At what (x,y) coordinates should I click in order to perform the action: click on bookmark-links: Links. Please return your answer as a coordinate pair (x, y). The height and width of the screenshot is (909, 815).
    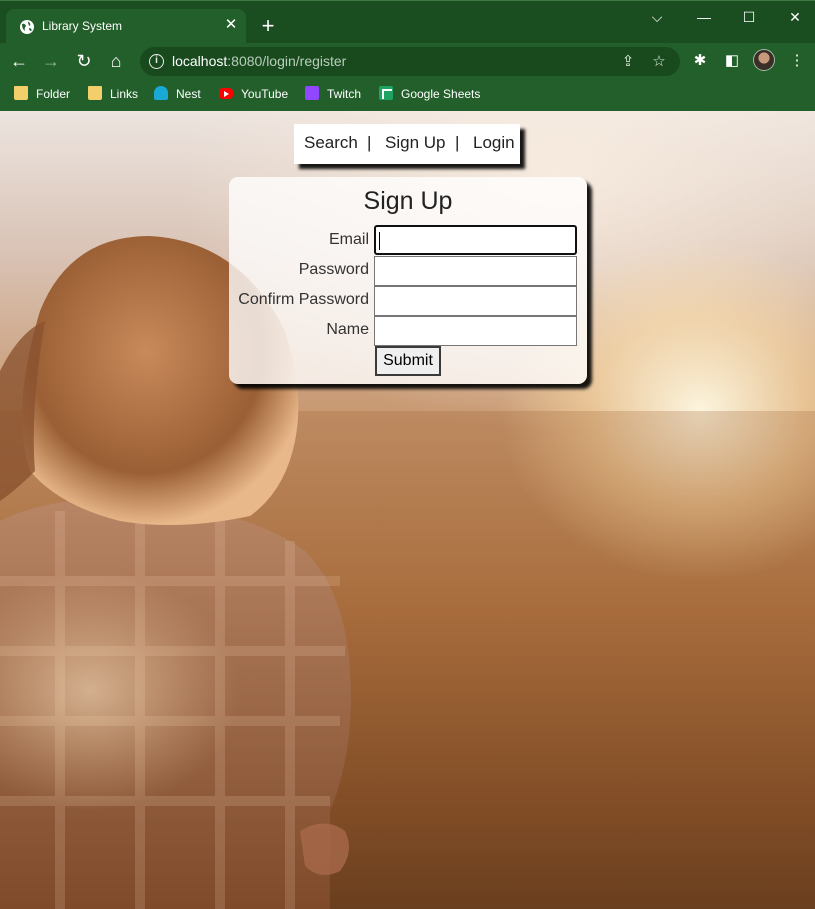
    Looking at the image, I should click on (113, 95).